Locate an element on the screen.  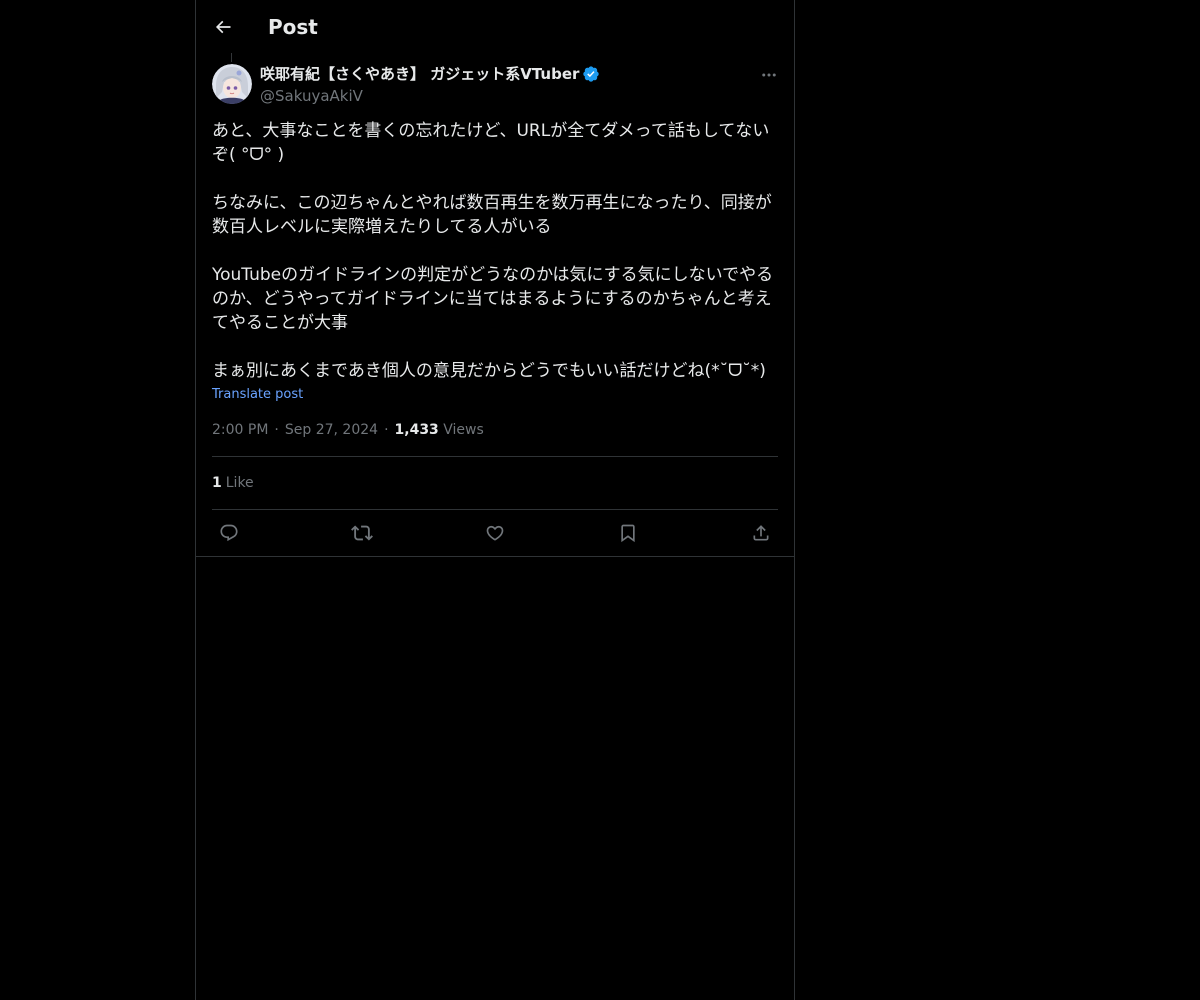
reply-button is located at coordinates (229, 533).